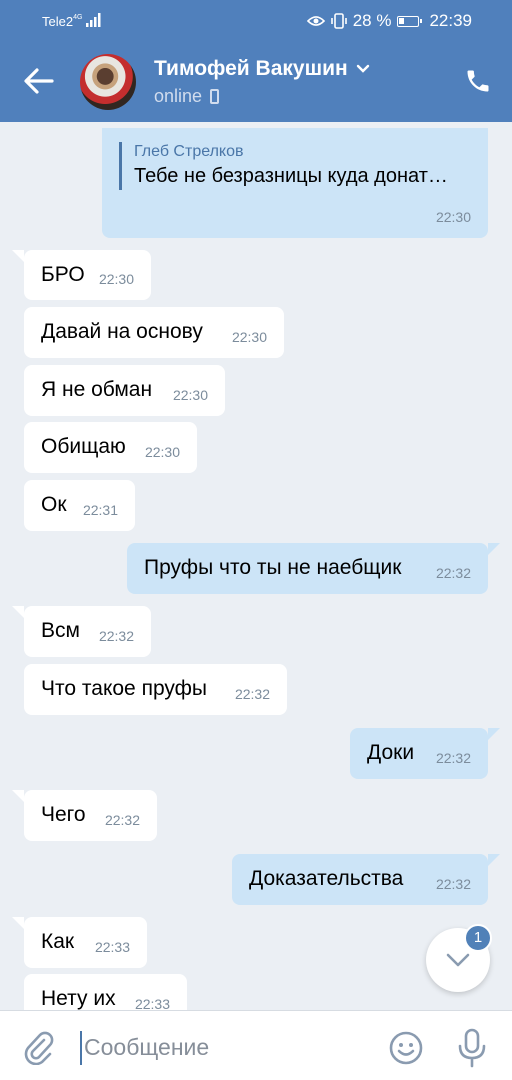 Image resolution: width=512 pixels, height=1080 pixels. What do you see at coordinates (58, 941) in the screenshot?
I see `message-text: Как` at bounding box center [58, 941].